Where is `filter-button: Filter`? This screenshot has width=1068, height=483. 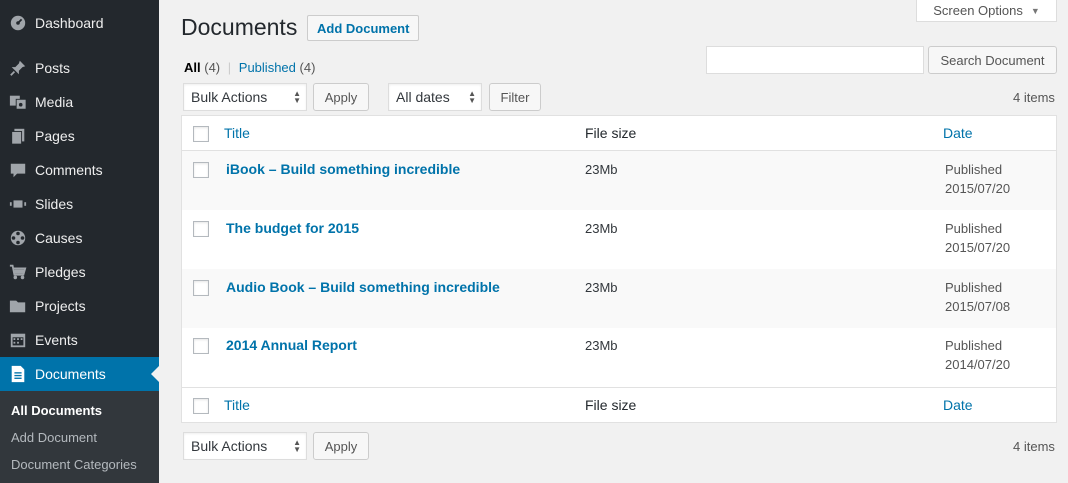 filter-button: Filter is located at coordinates (515, 97).